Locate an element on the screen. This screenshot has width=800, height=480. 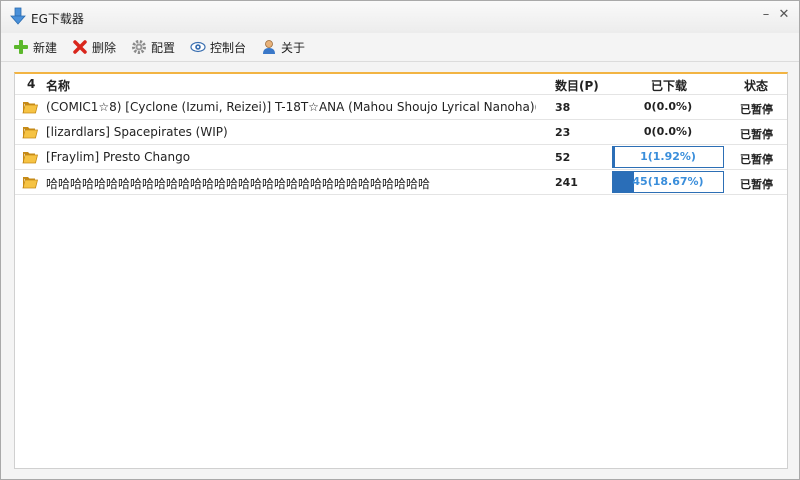
console-button: 控制台 is located at coordinates (218, 47).